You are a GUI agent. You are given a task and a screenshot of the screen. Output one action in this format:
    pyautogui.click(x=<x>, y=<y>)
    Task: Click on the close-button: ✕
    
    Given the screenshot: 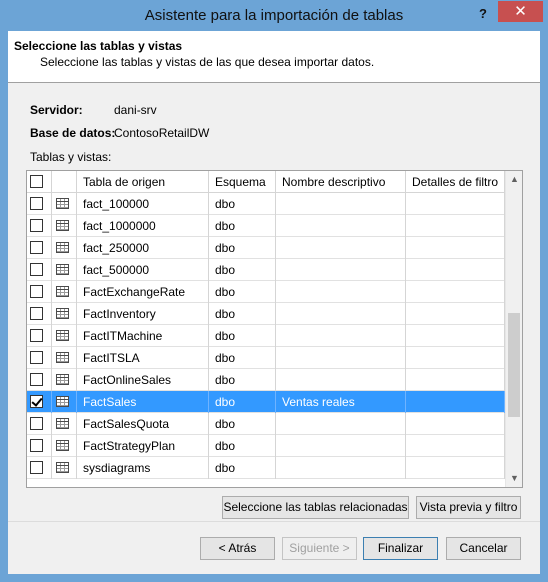 What is the action you would take?
    pyautogui.click(x=520, y=11)
    